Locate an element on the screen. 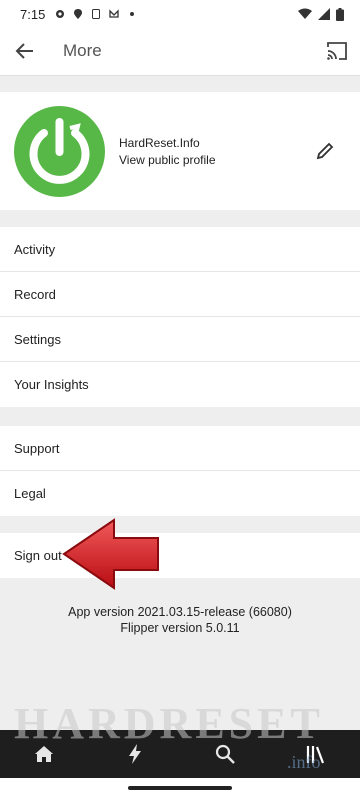  gesture-bar is located at coordinates (180, 789).